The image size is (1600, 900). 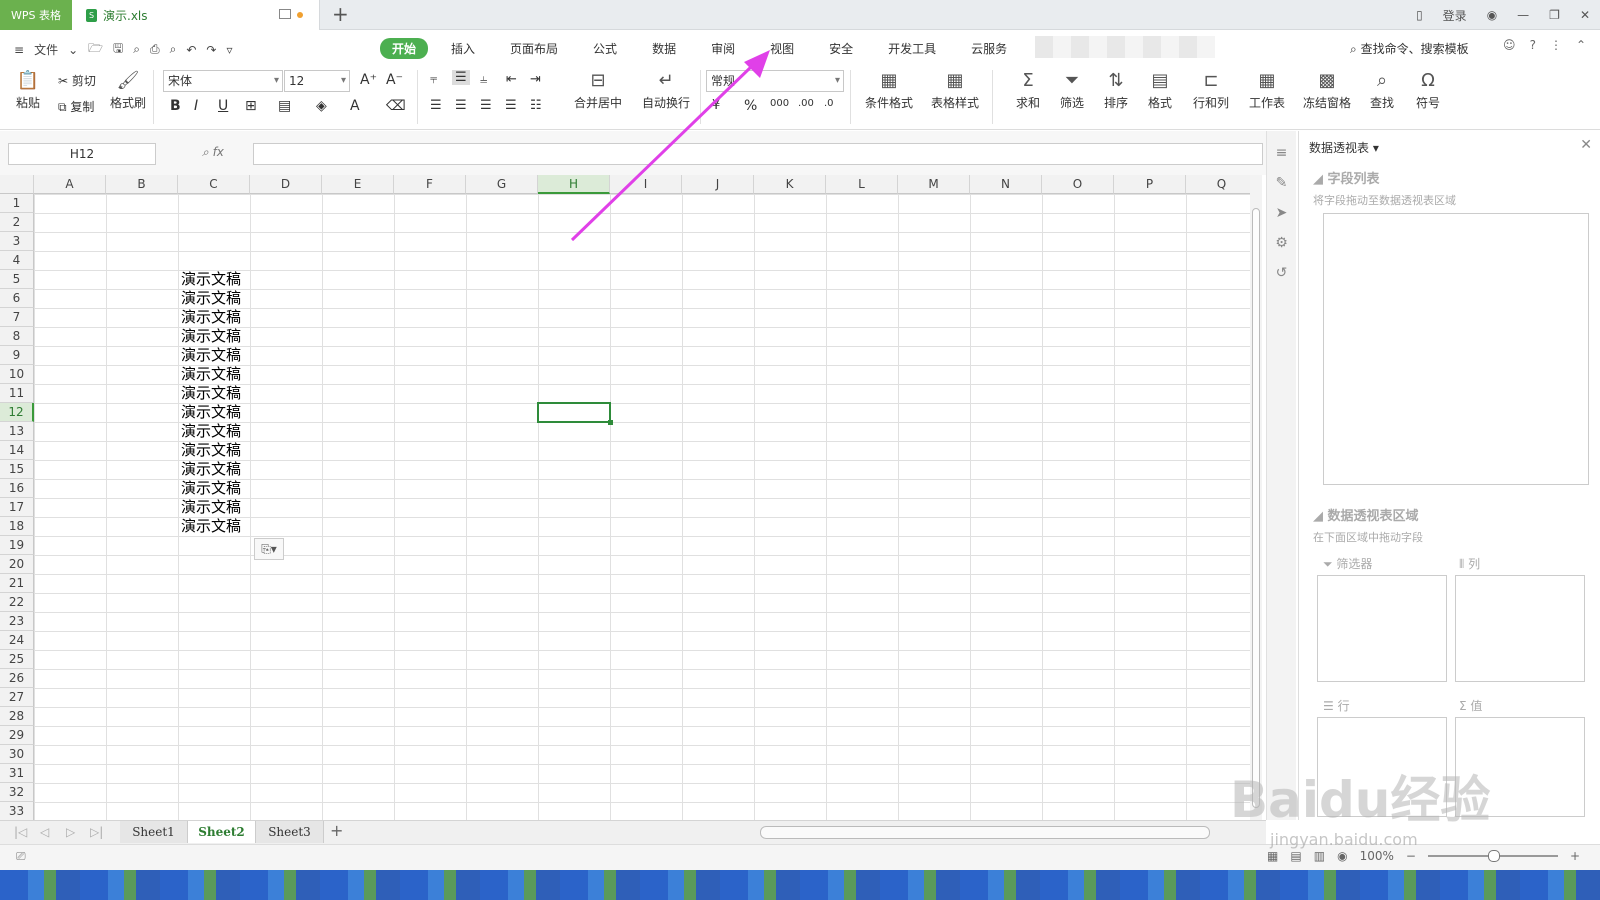 What do you see at coordinates (355, 106) in the screenshot?
I see `font-color-icon: A` at bounding box center [355, 106].